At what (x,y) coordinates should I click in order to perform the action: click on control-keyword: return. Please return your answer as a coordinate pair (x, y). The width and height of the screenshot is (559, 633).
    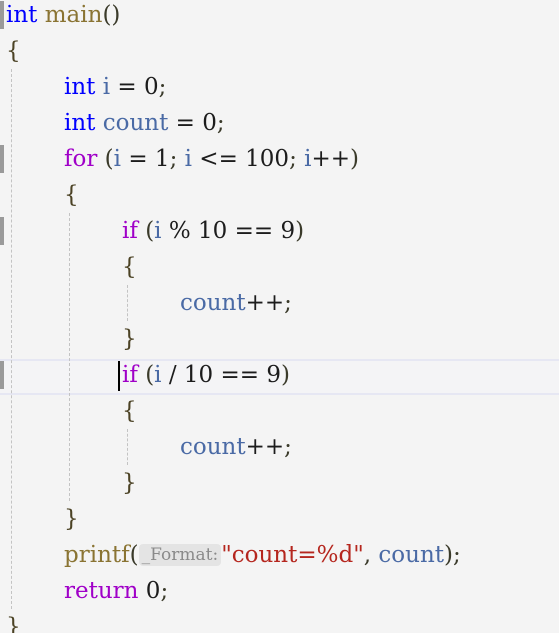
    Looking at the image, I should click on (101, 591).